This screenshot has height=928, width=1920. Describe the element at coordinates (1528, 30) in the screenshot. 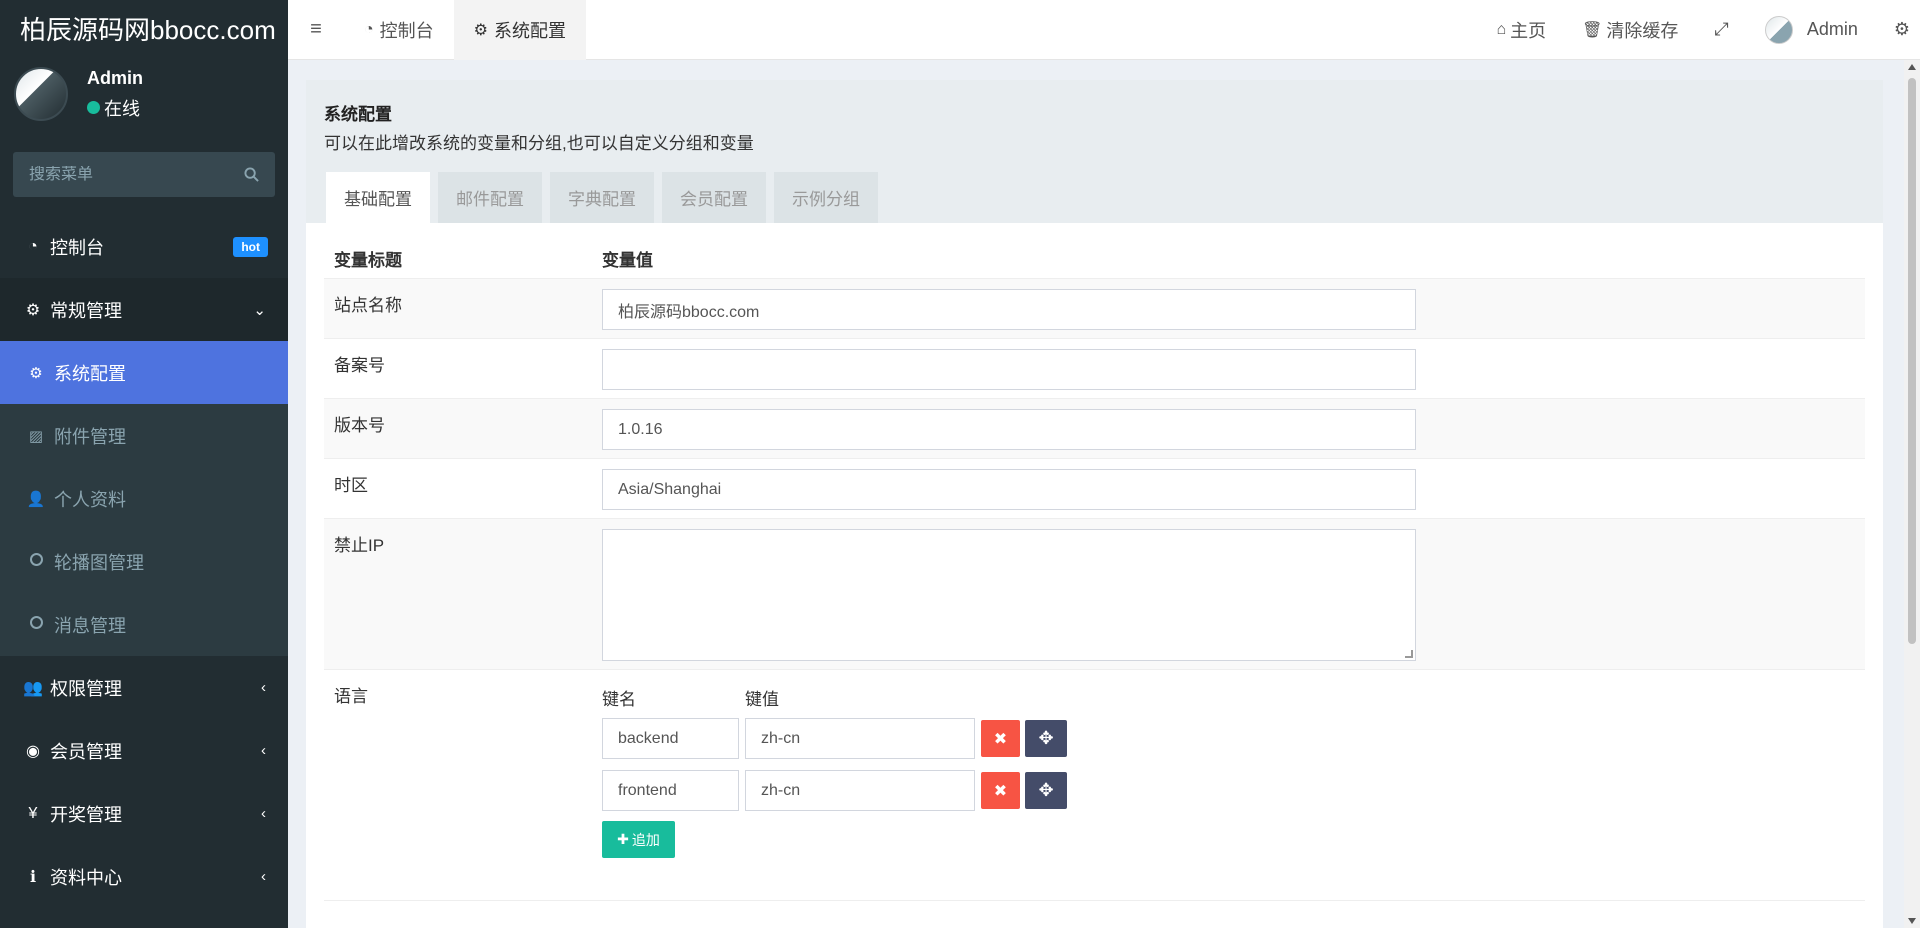

I see `home-label: 主页` at that location.